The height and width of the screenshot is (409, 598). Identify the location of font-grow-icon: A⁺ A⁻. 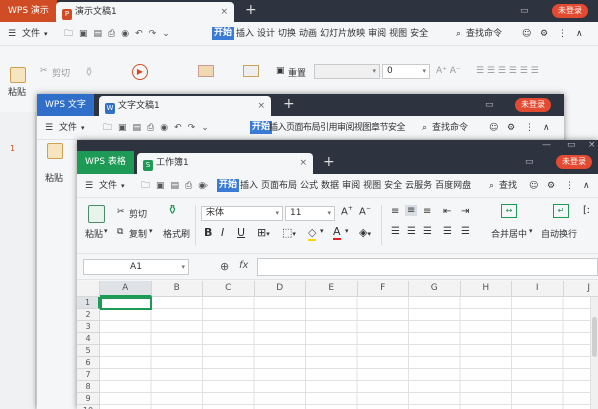
(448, 71).